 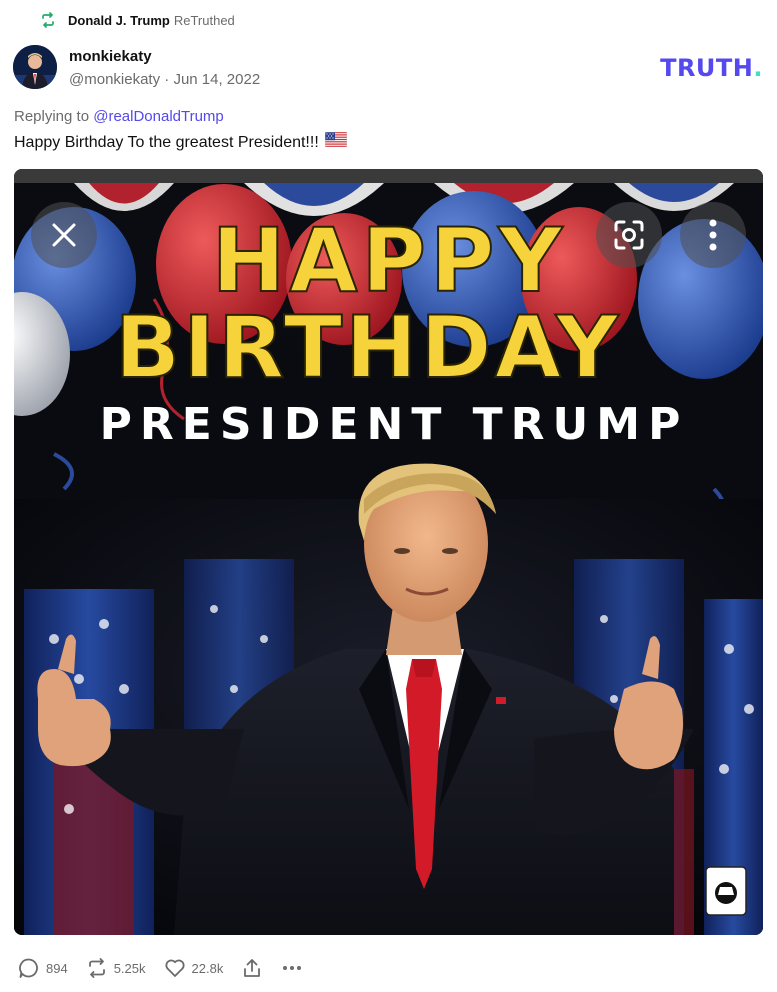 I want to click on more-horizontal-icon, so click(x=292, y=968).